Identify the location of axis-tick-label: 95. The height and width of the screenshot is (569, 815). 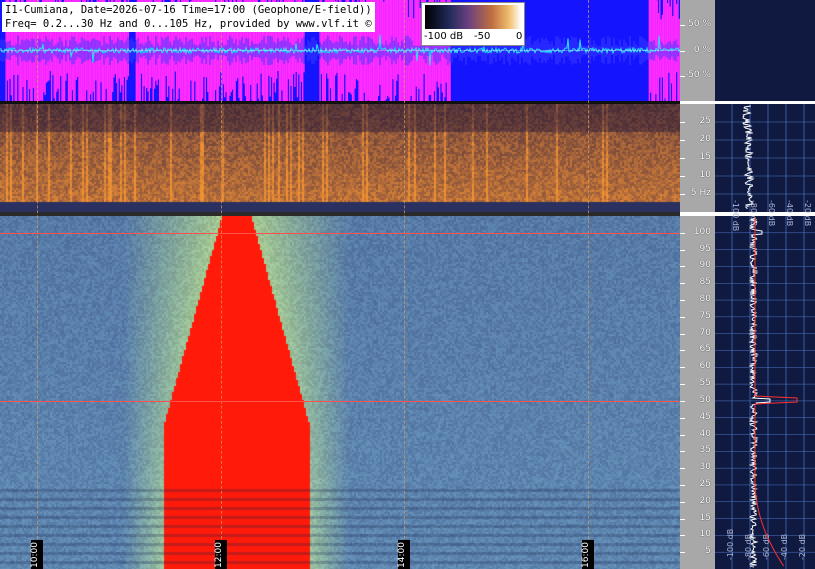
(705, 248).